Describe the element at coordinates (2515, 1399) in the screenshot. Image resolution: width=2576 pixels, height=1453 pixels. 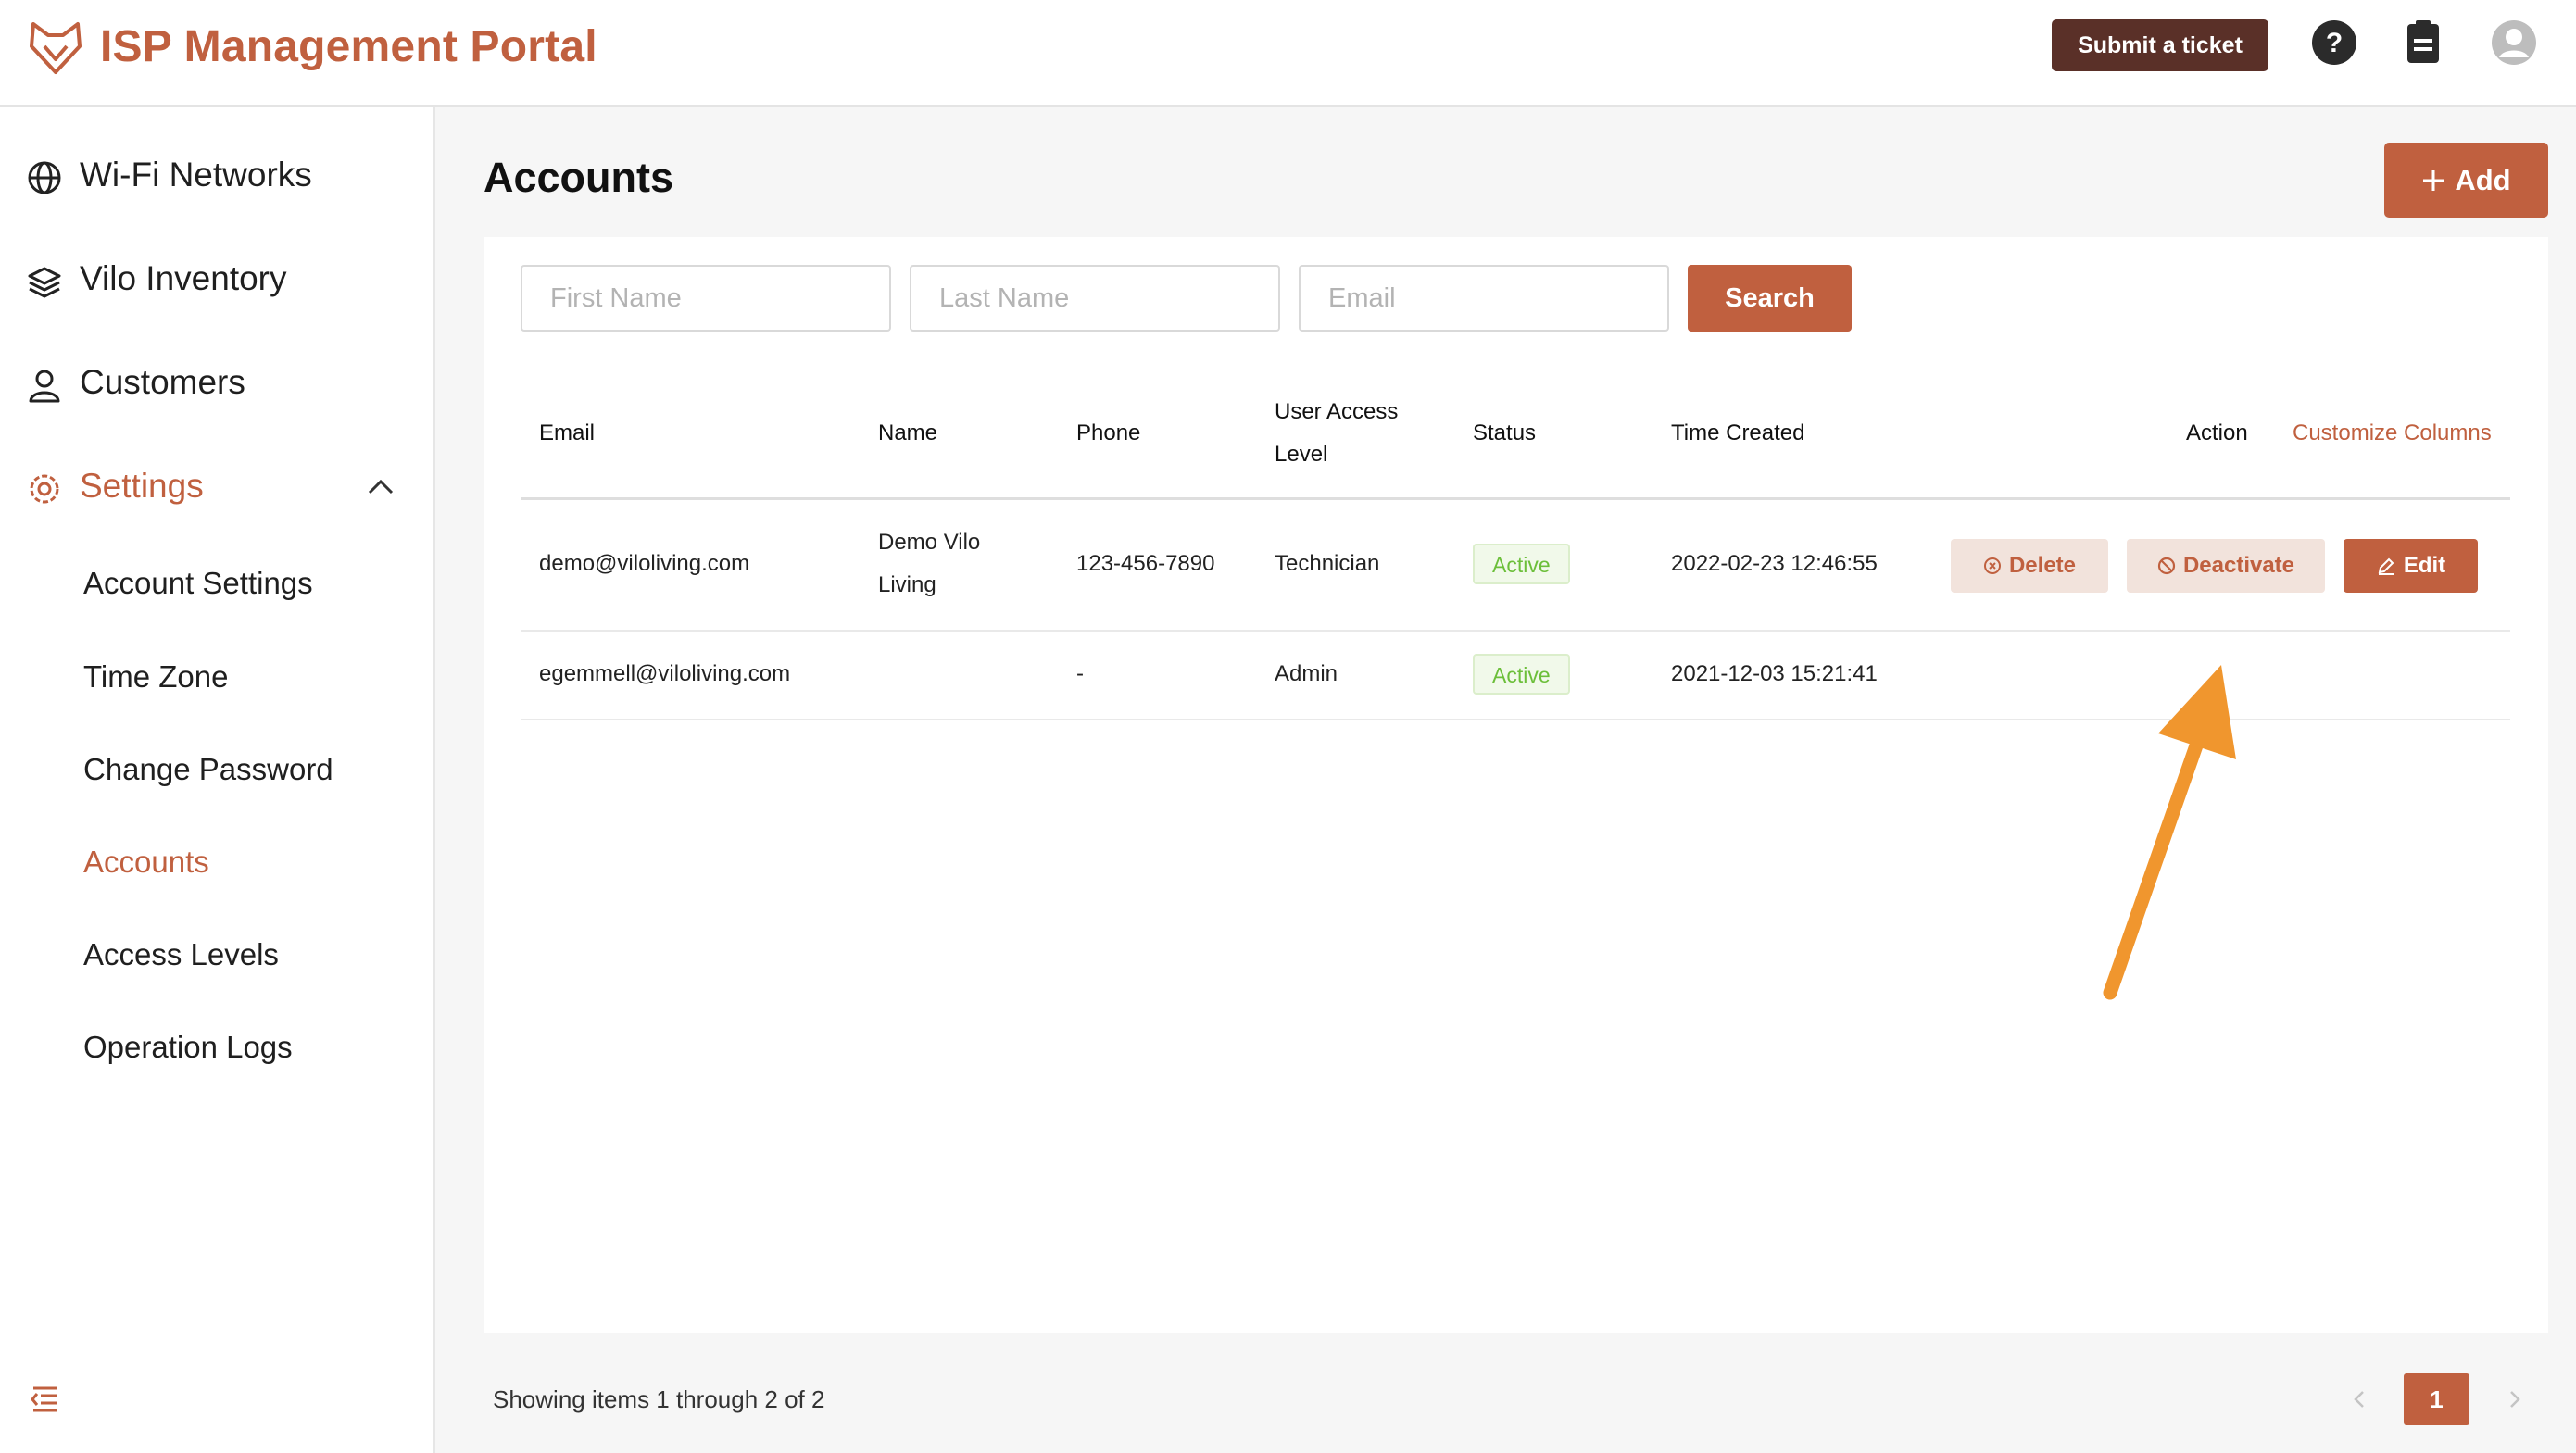
I see `chevron-right-icon` at that location.